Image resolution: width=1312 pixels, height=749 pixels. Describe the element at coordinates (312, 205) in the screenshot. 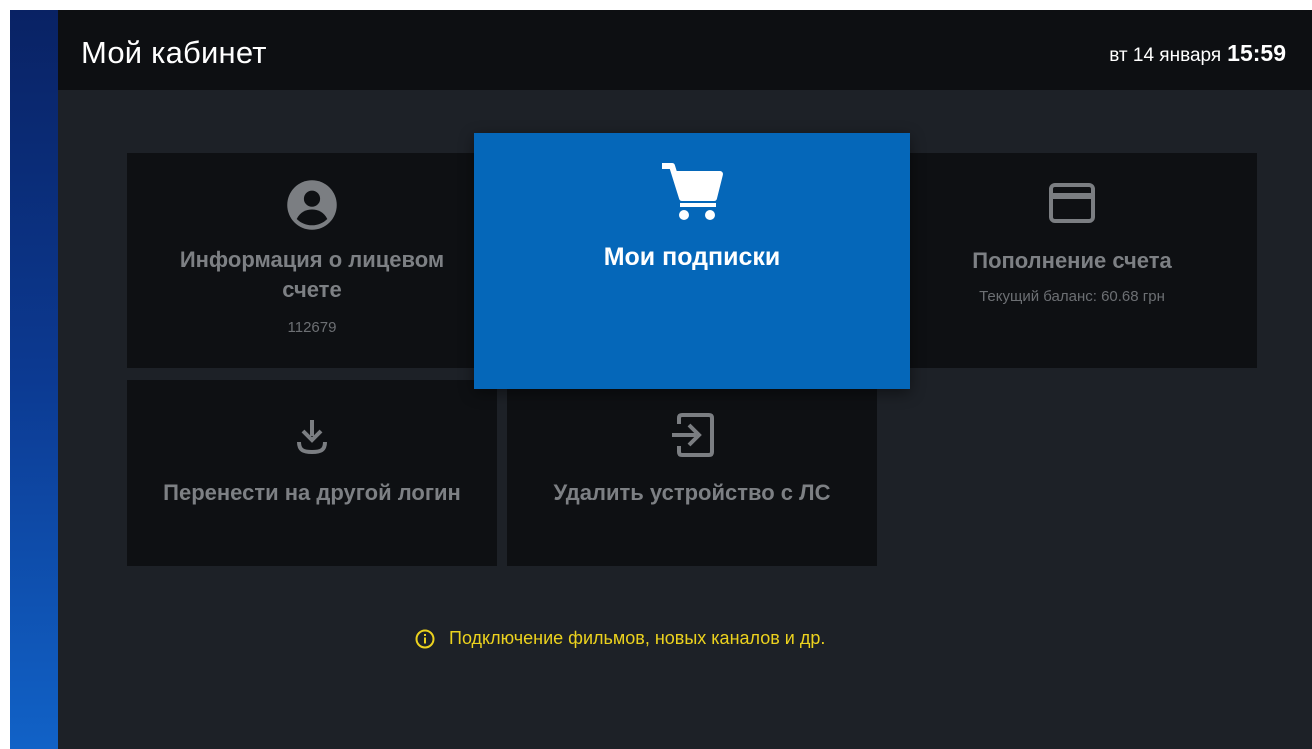

I see `account-circle-icon` at that location.